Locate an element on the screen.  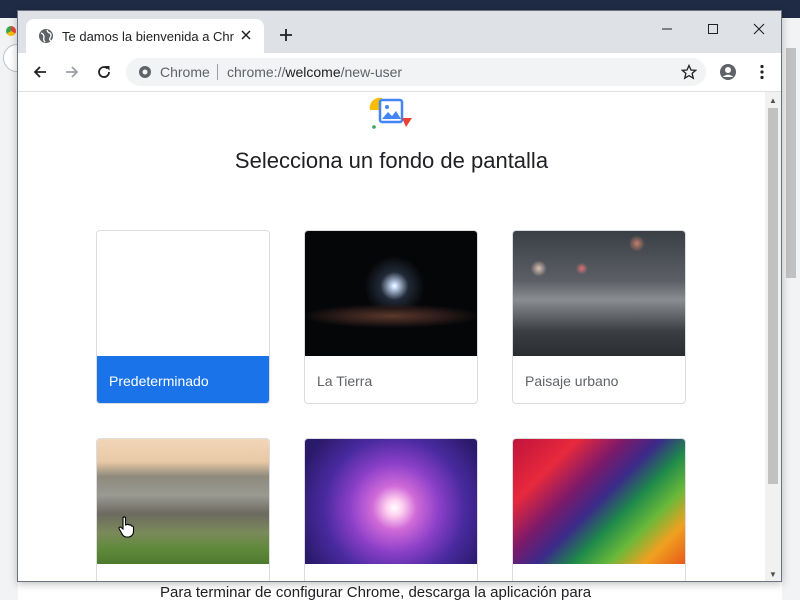
scroll-up-icon: ▲ is located at coordinates (773, 100).